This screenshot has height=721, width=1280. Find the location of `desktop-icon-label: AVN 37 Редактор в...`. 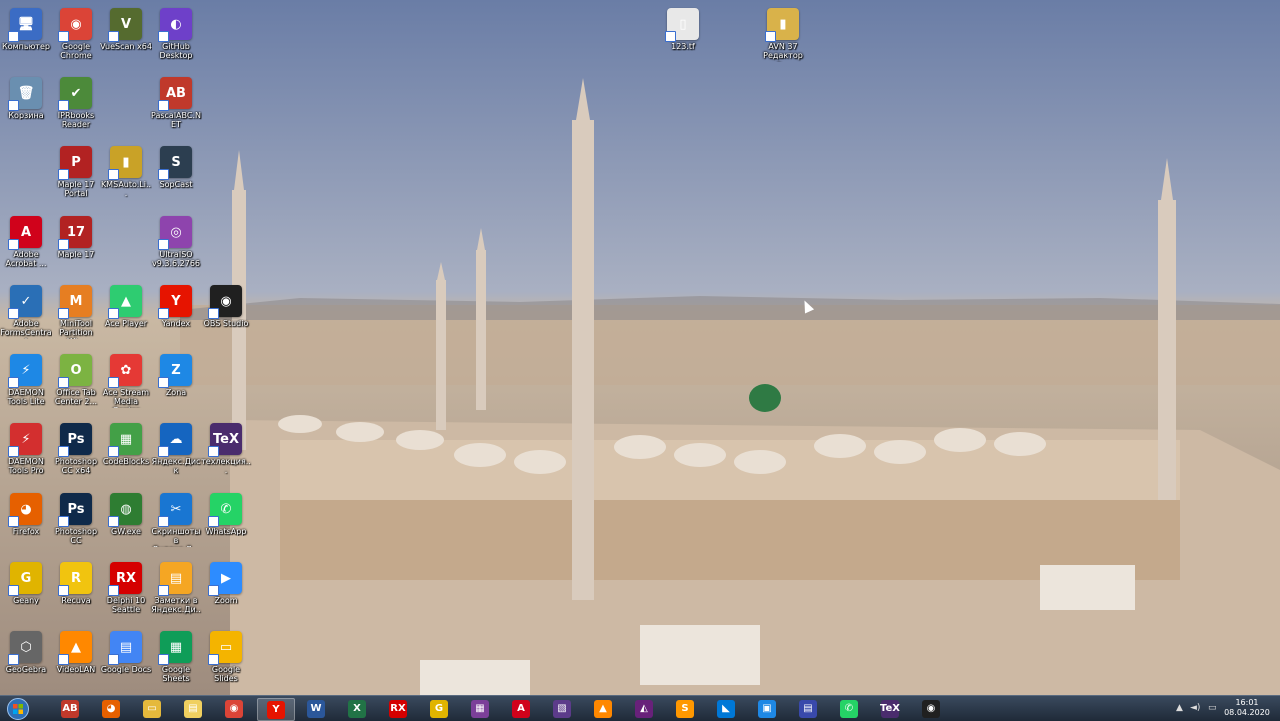

desktop-icon-label: AVN 37 Редактор в... is located at coordinates (783, 52).